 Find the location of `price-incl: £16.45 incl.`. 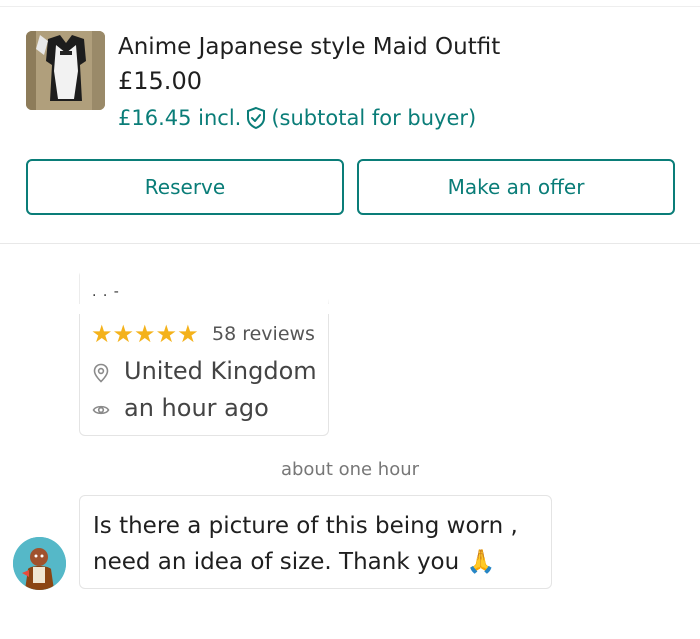

price-incl: £16.45 incl. is located at coordinates (180, 118).